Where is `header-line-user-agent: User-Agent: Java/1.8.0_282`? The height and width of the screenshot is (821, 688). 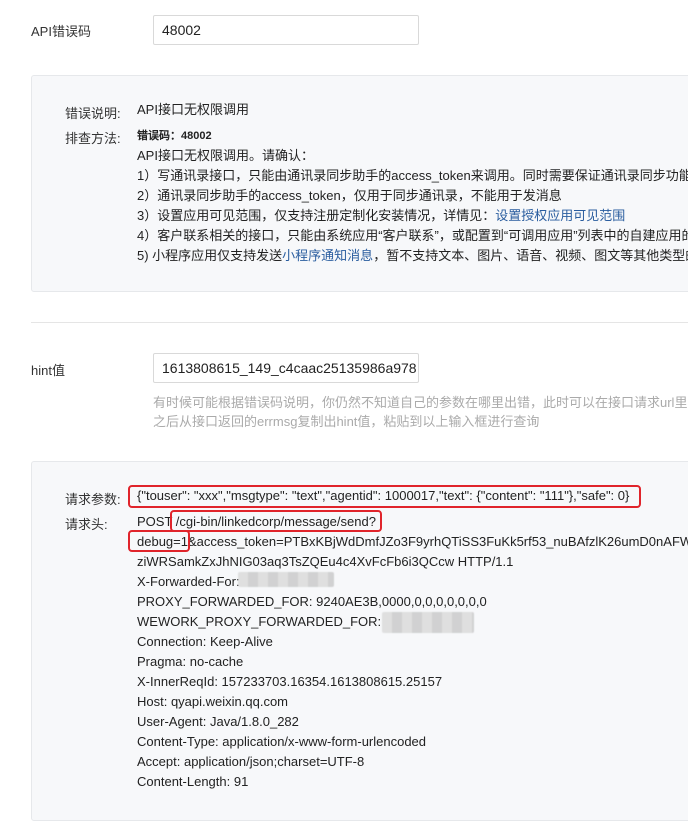 header-line-user-agent: User-Agent: Java/1.8.0_282 is located at coordinates (218, 721).